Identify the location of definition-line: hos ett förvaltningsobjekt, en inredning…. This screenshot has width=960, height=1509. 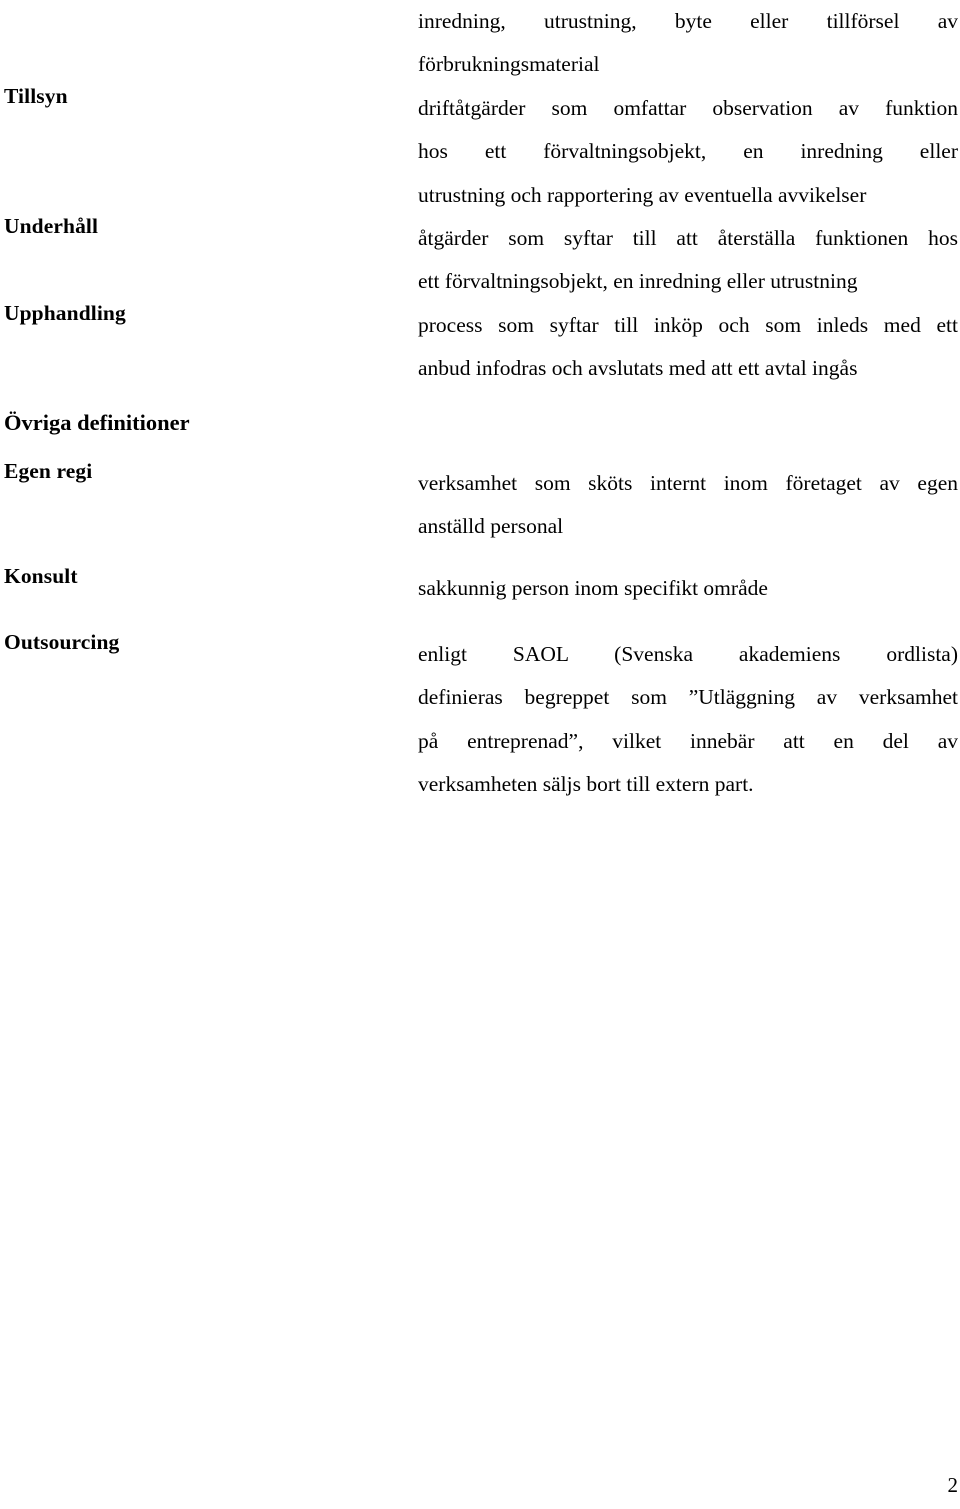
(688, 151).